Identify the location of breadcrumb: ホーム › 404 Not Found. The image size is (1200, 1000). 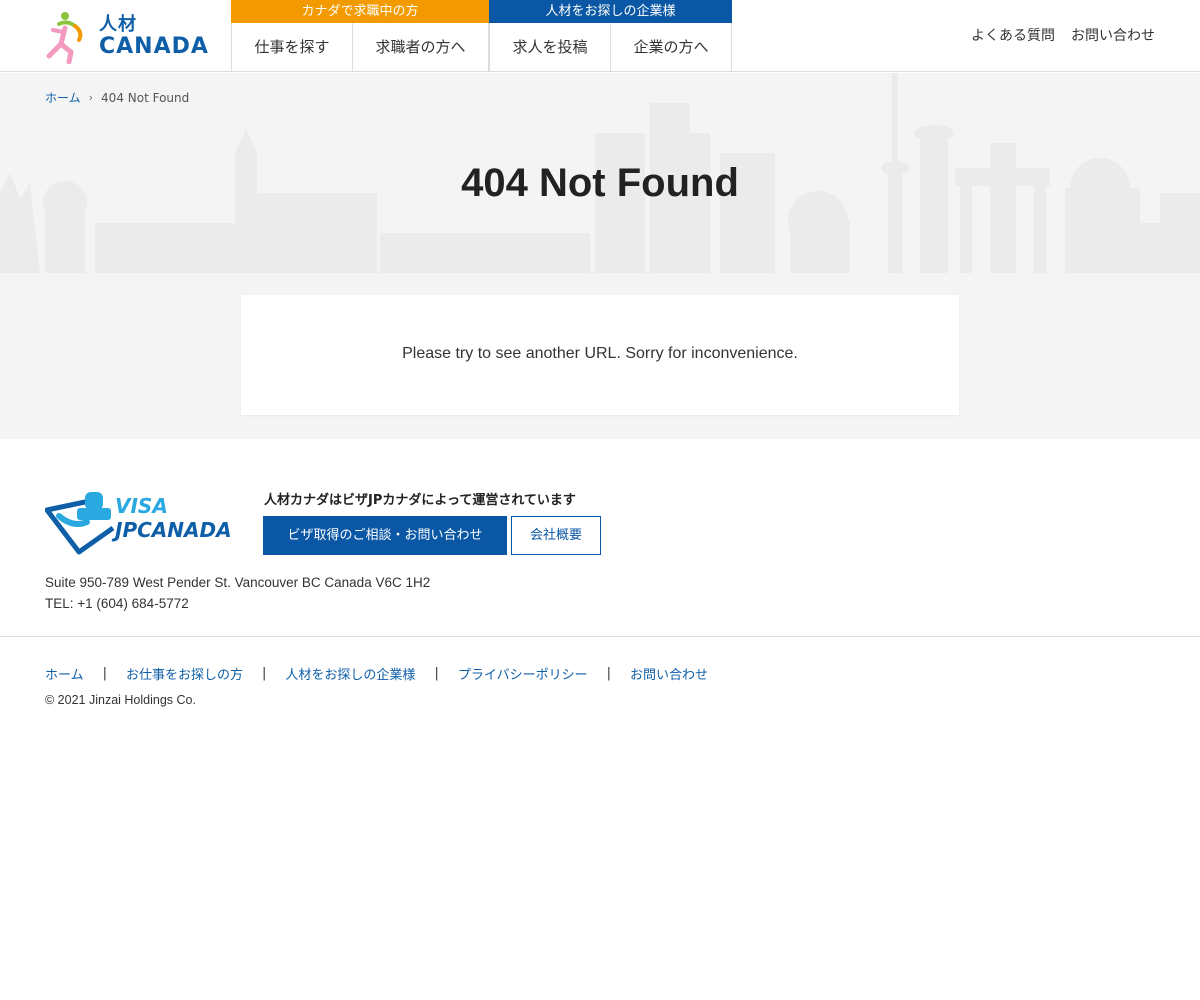
(117, 97).